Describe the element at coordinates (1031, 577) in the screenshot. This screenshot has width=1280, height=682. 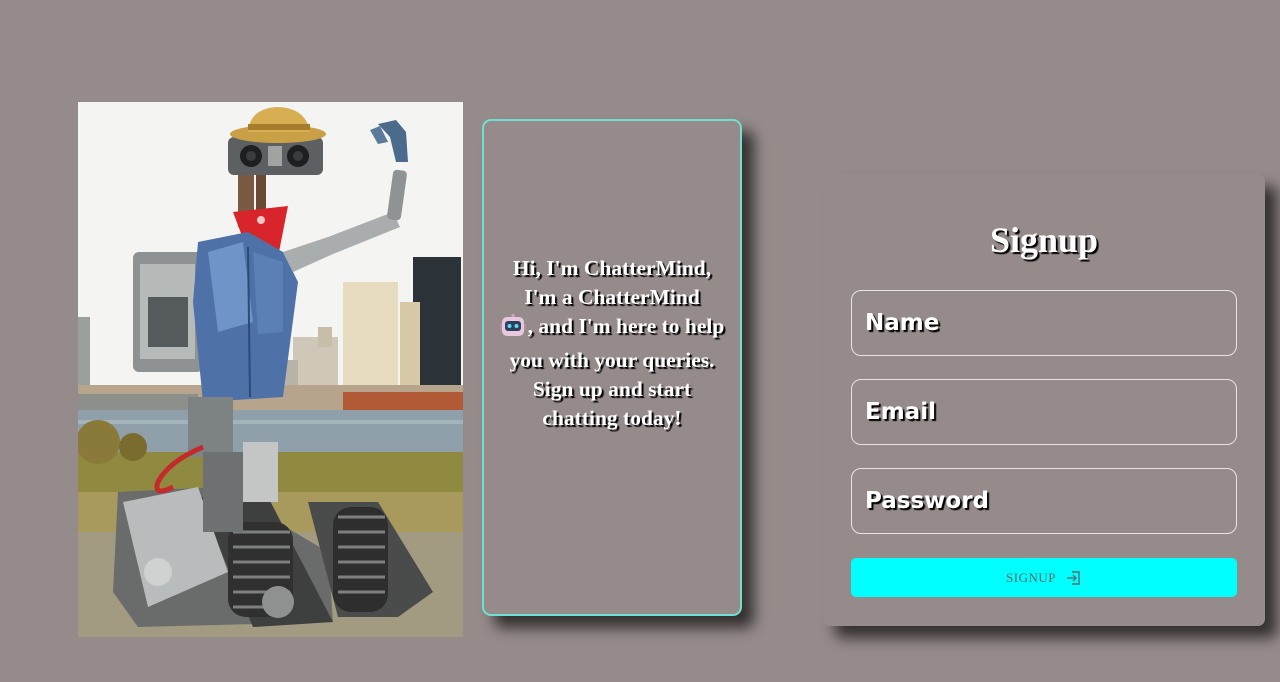
I see `signup-button-label: SIGNUP` at that location.